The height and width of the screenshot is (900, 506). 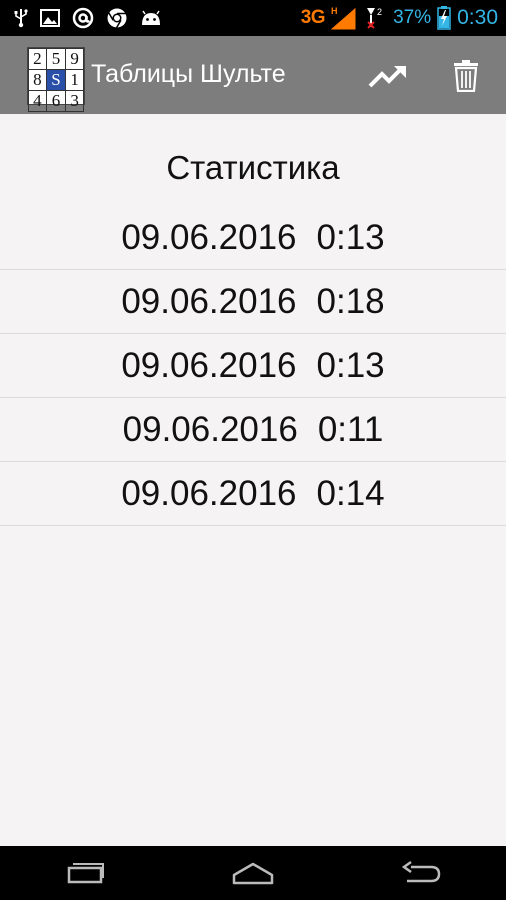 What do you see at coordinates (74, 58) in the screenshot?
I see `logo-cell: 9` at bounding box center [74, 58].